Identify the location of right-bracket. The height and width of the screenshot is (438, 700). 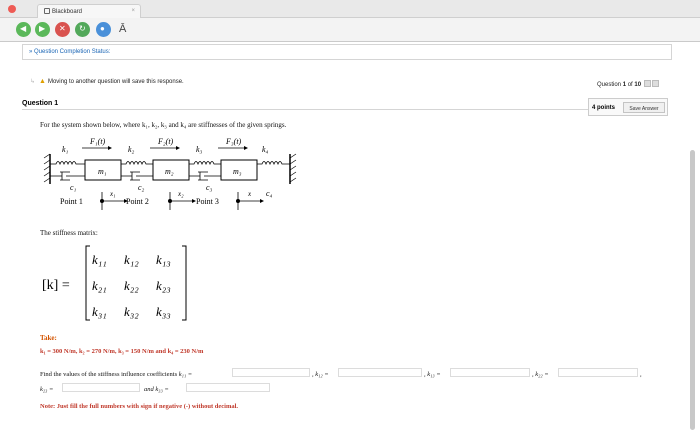
(184, 283).